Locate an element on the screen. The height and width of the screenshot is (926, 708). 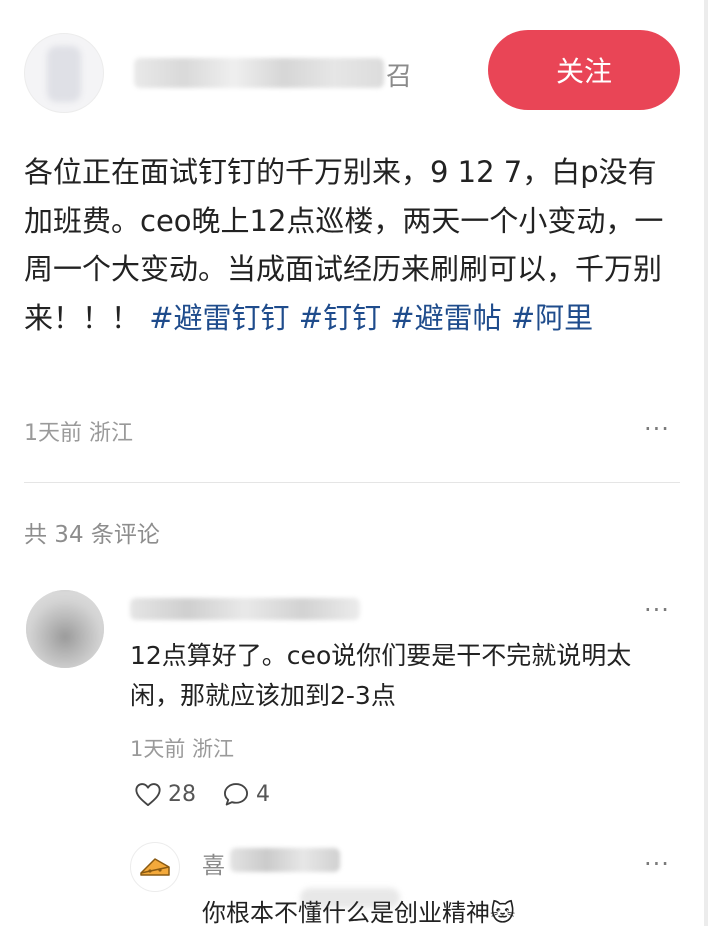
author-name-blurred is located at coordinates (259, 73).